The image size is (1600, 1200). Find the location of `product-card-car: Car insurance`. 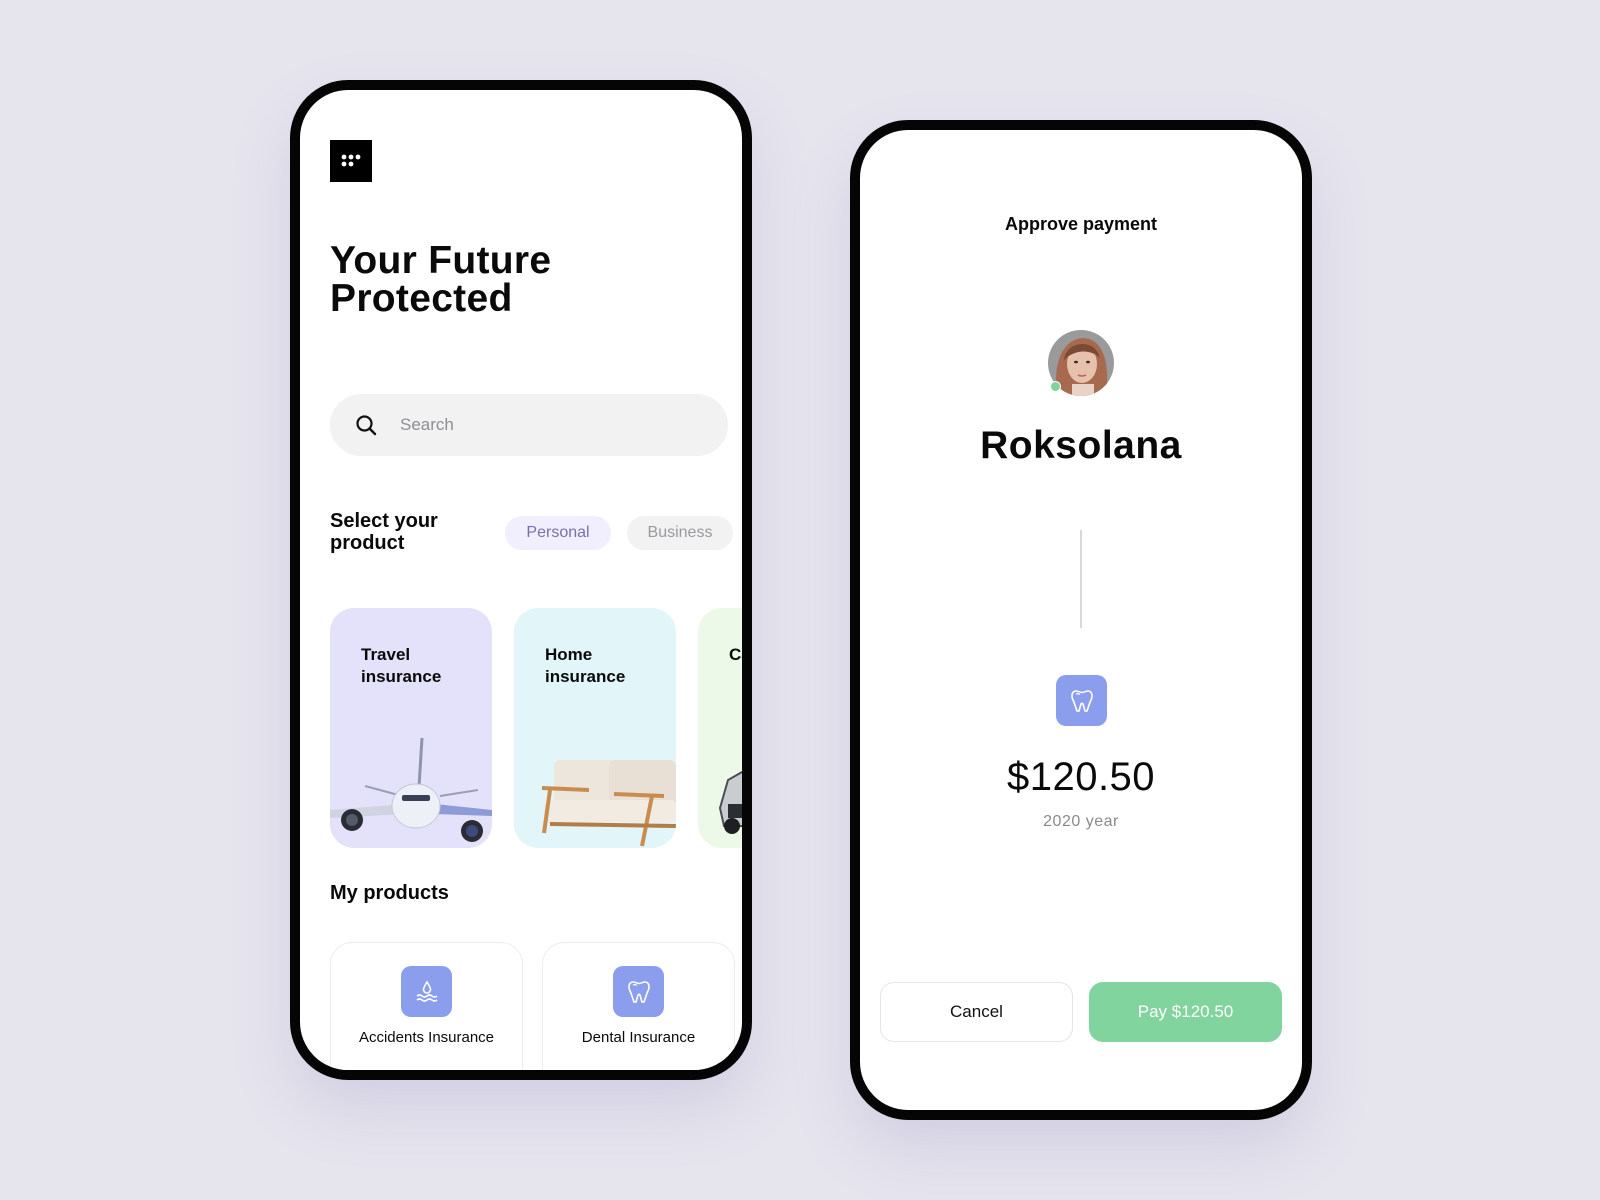

product-card-car: Car insurance is located at coordinates (724, 728).